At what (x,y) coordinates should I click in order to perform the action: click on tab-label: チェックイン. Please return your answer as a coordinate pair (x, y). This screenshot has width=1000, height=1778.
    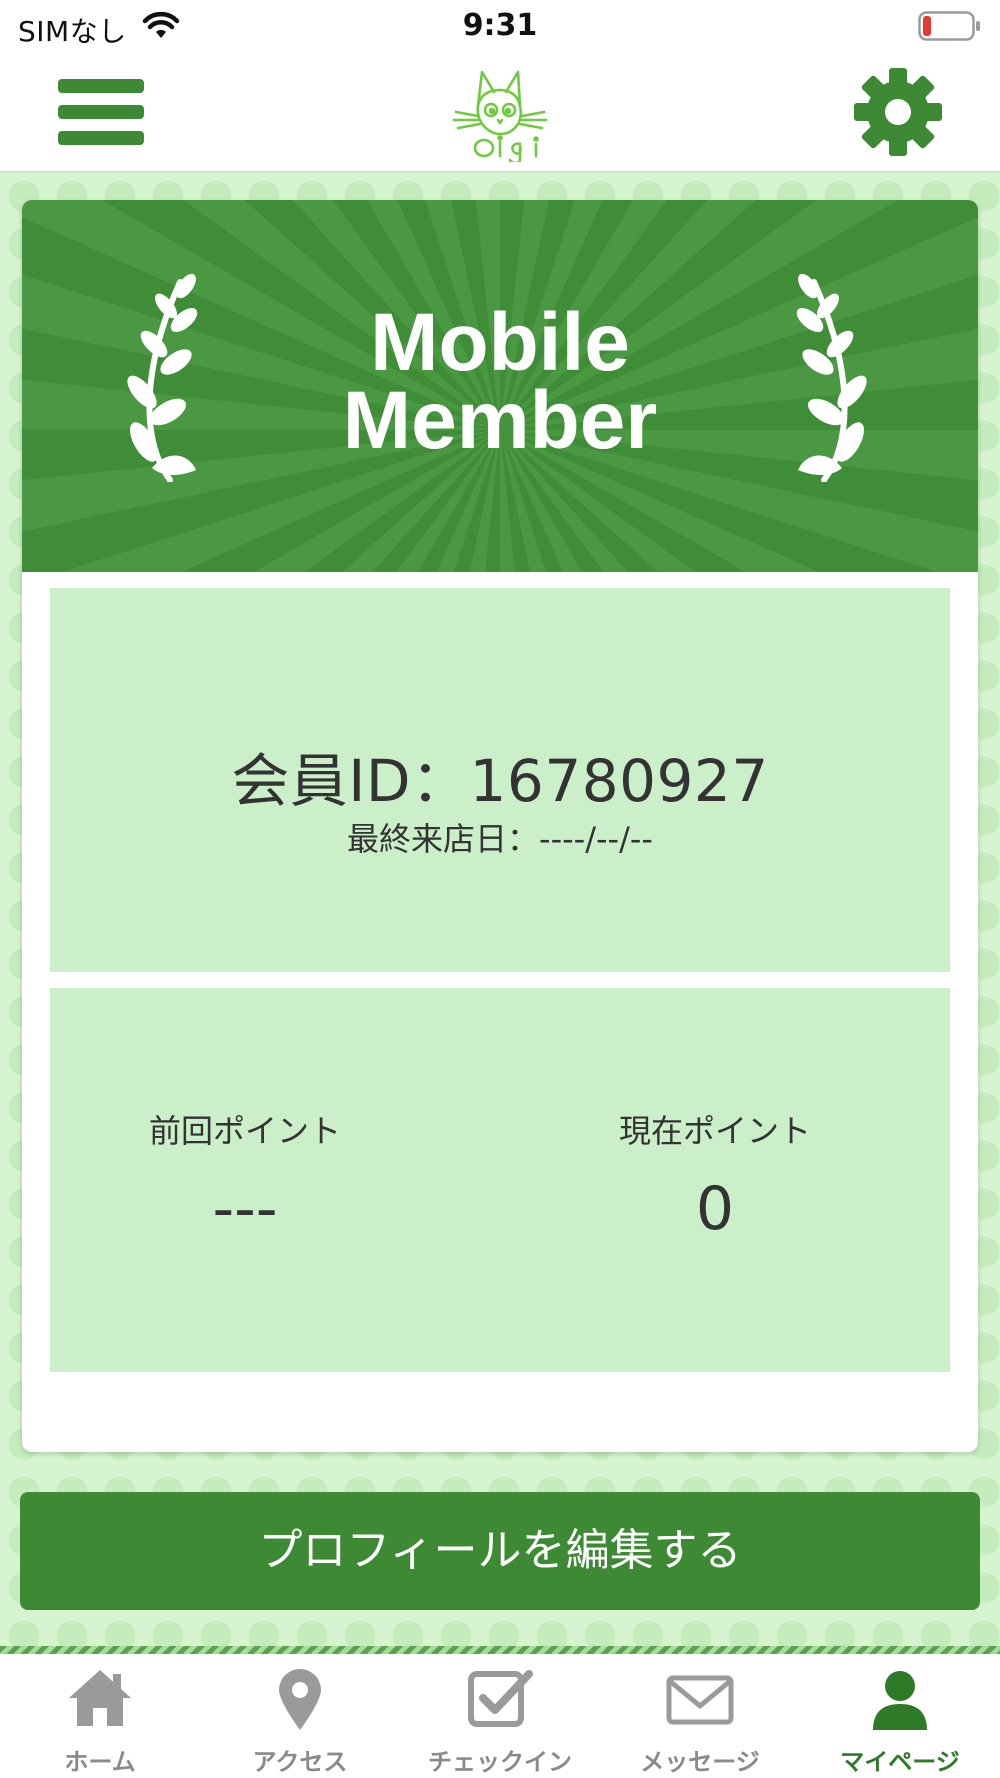
    Looking at the image, I should click on (500, 1762).